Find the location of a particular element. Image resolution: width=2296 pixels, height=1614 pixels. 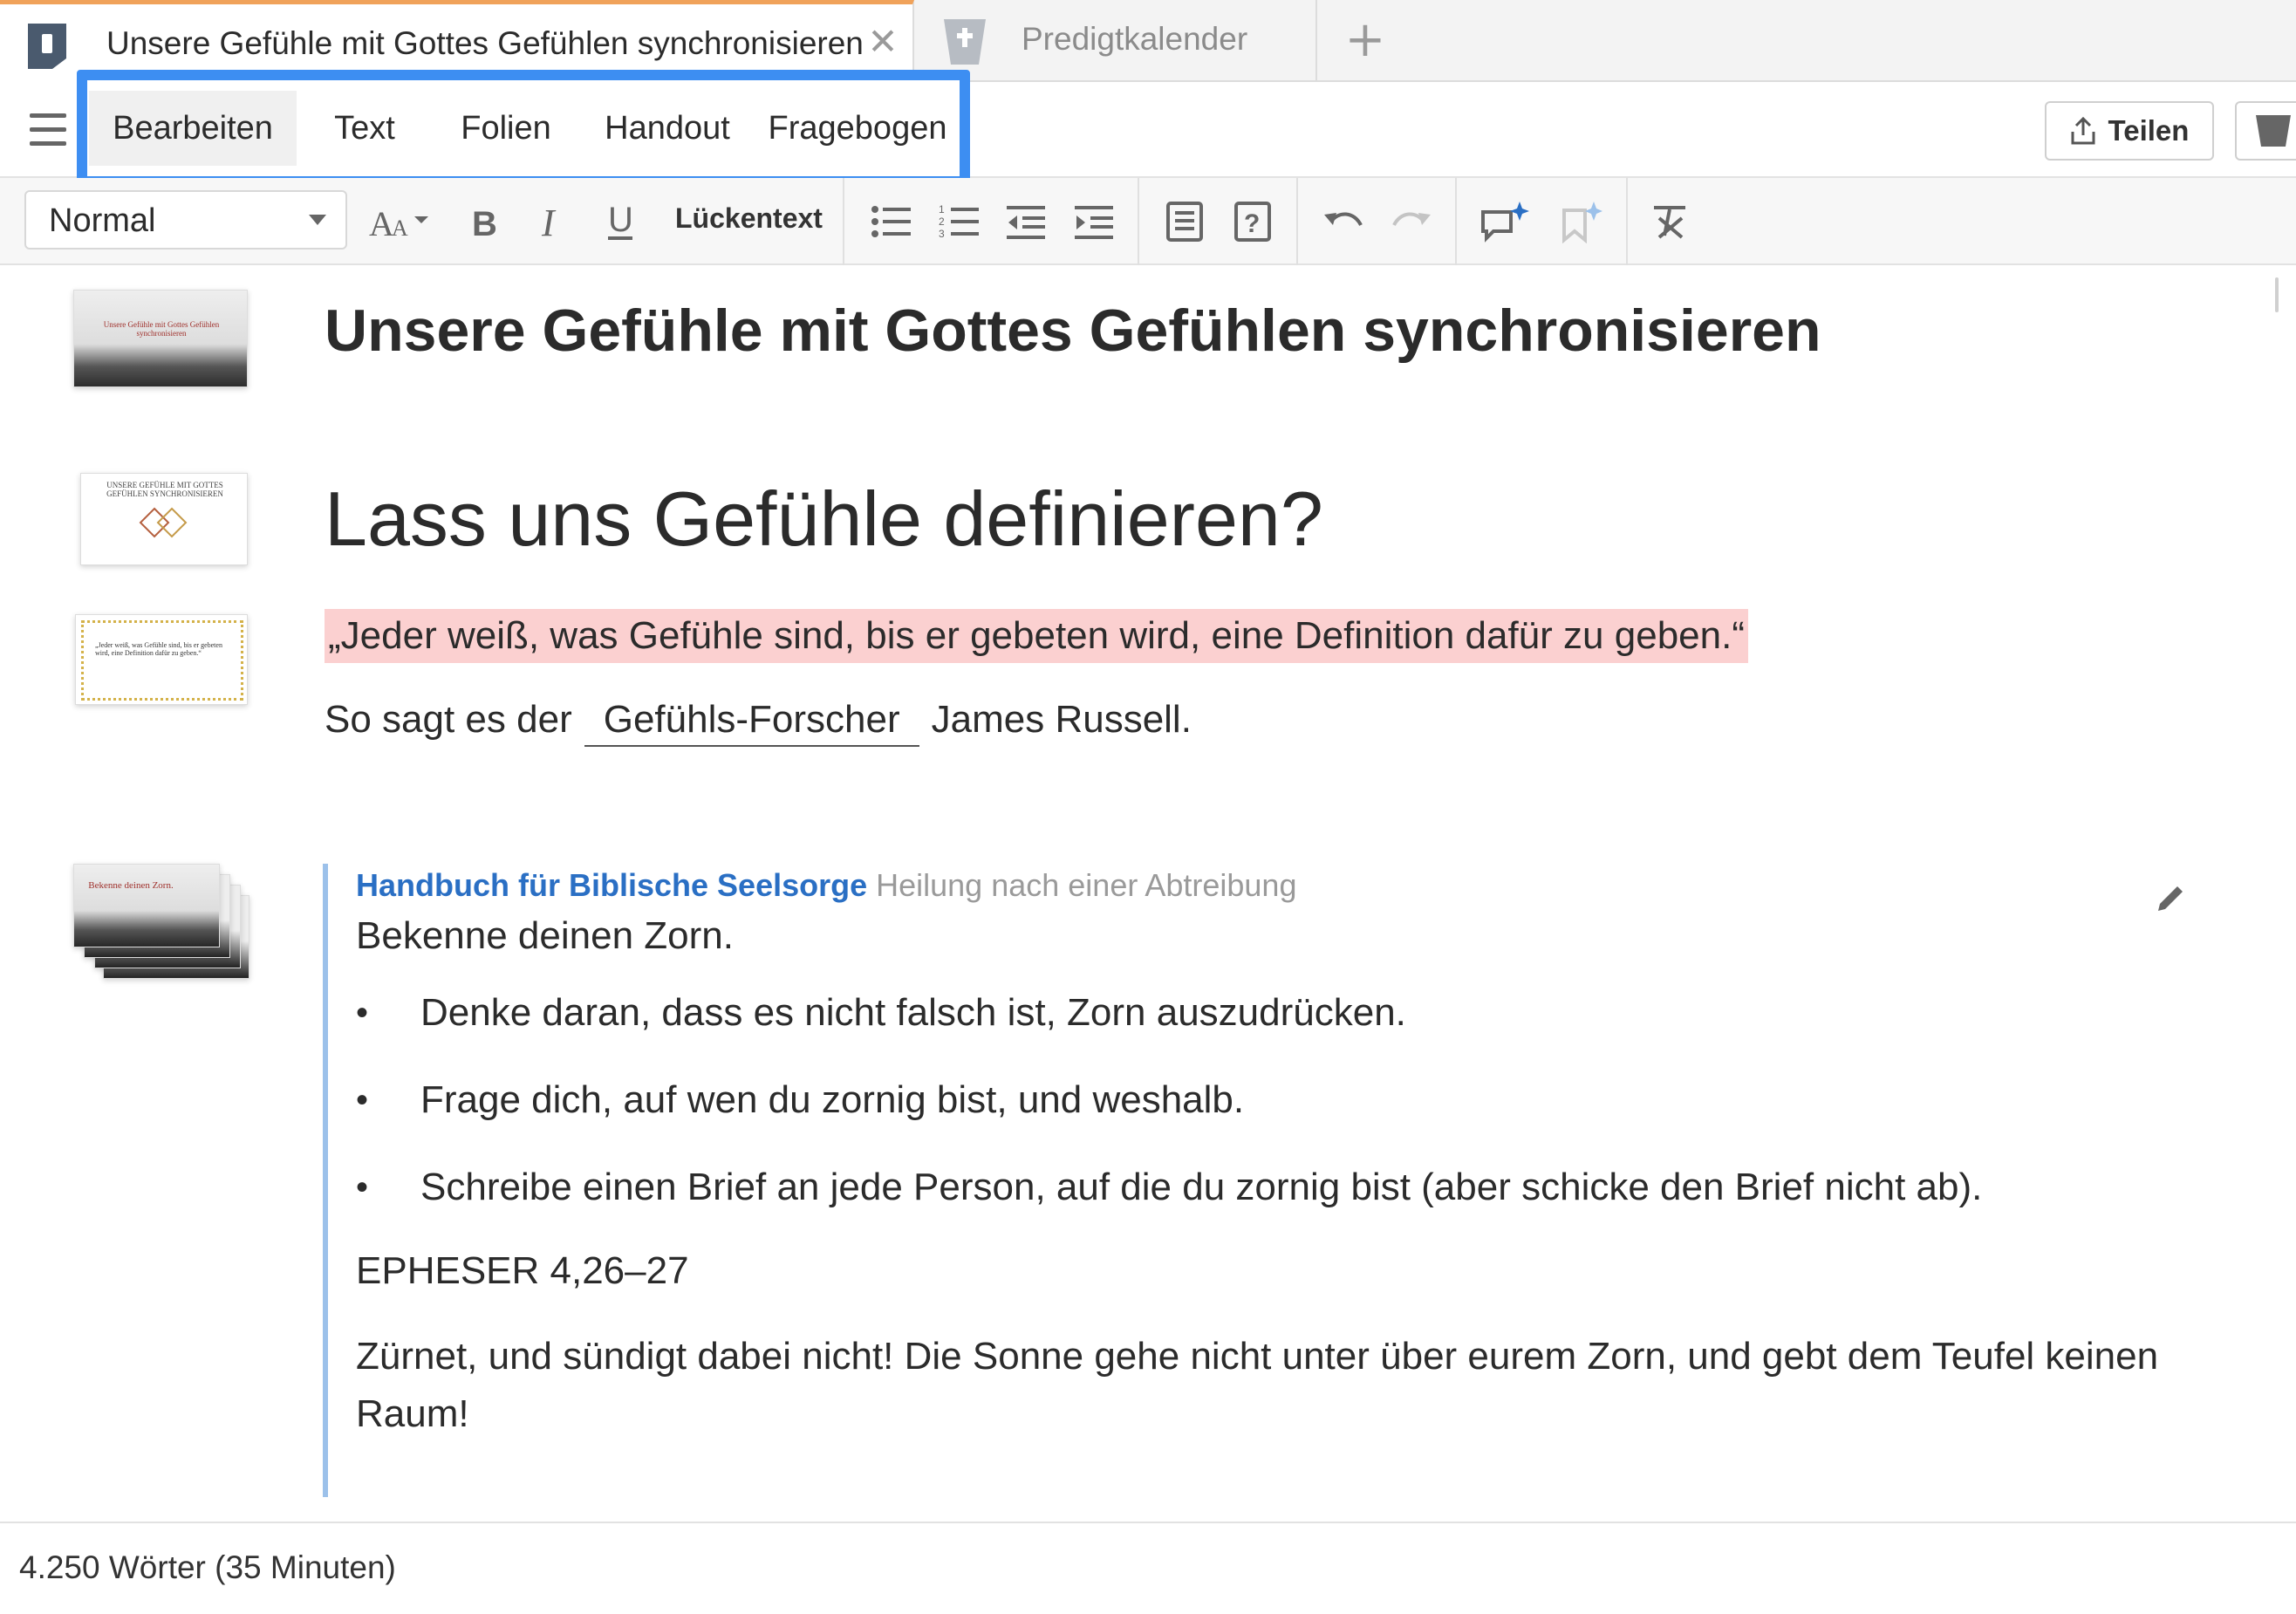

bullet-list-button is located at coordinates (891, 222).